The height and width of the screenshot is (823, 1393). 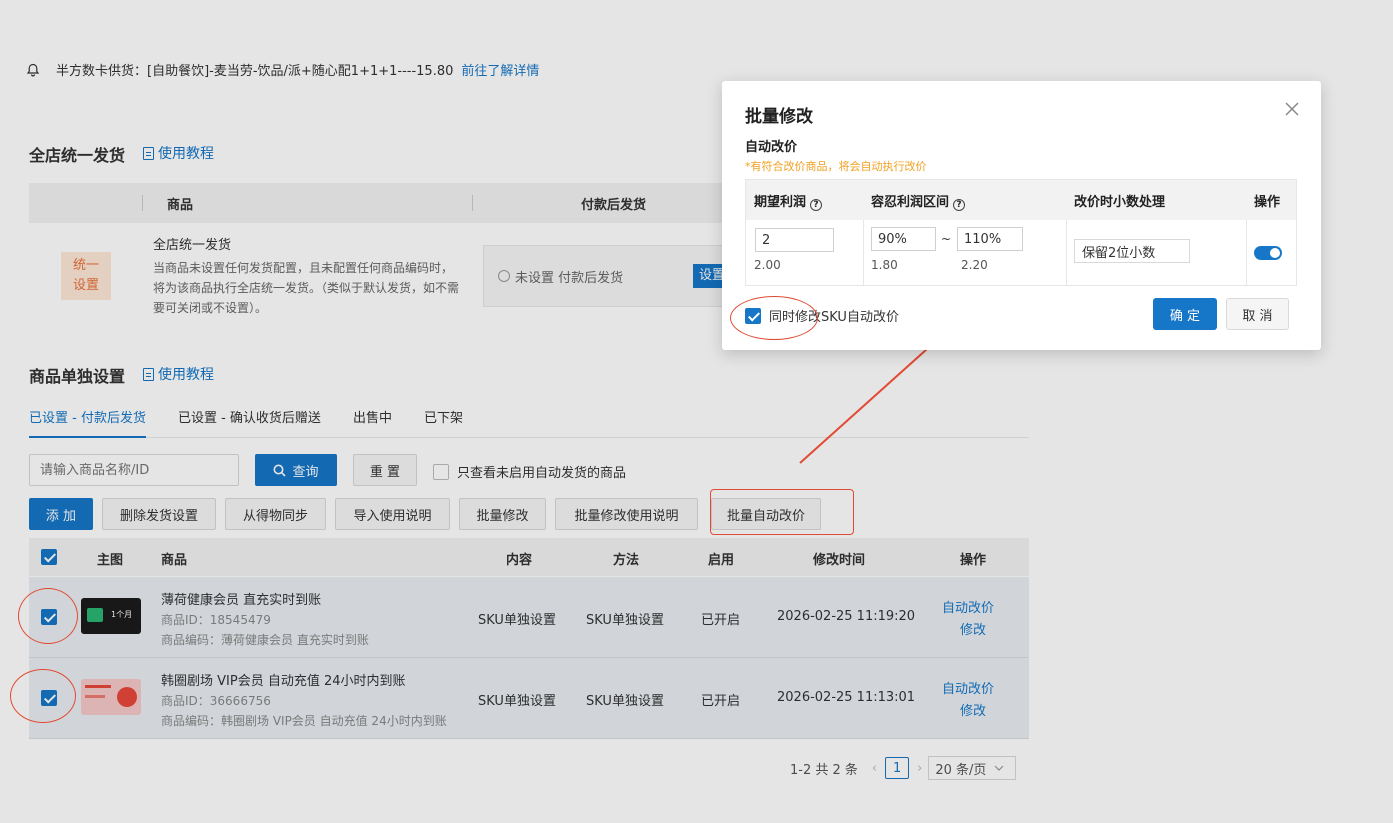 I want to click on col-tolerance-label: 容忍利润区间, so click(x=910, y=202).